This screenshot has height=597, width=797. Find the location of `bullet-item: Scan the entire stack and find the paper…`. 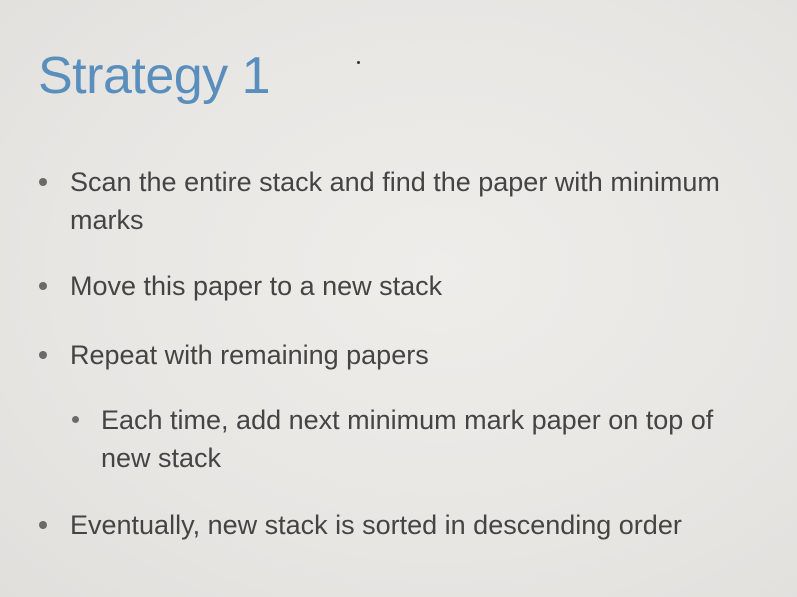

bullet-item: Scan the entire stack and find the paper… is located at coordinates (404, 201).